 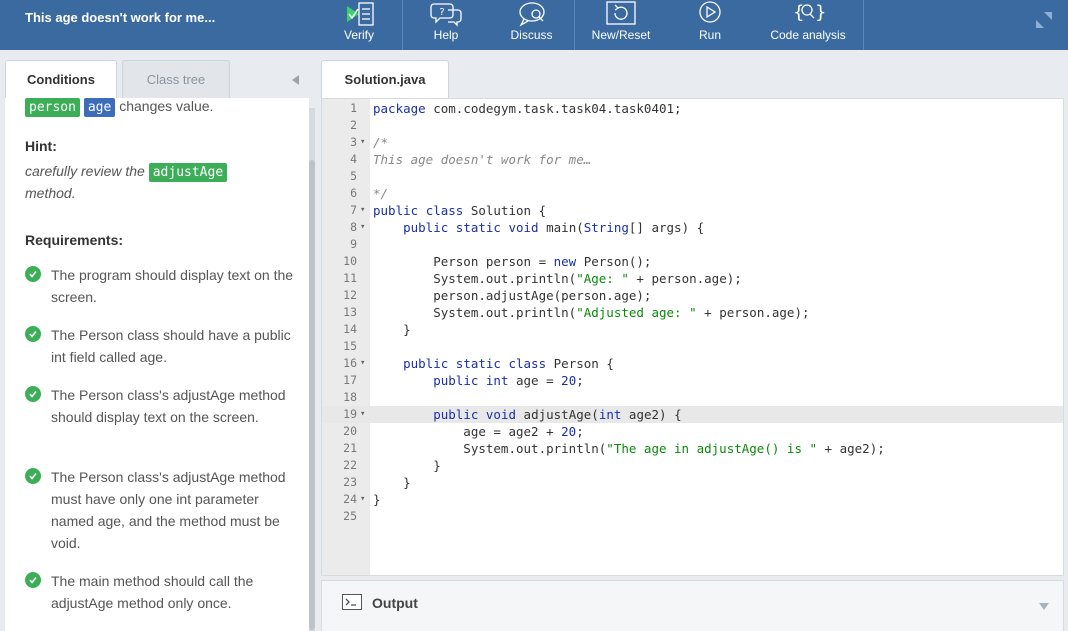 What do you see at coordinates (692, 125) in the screenshot?
I see `code-line: 2` at bounding box center [692, 125].